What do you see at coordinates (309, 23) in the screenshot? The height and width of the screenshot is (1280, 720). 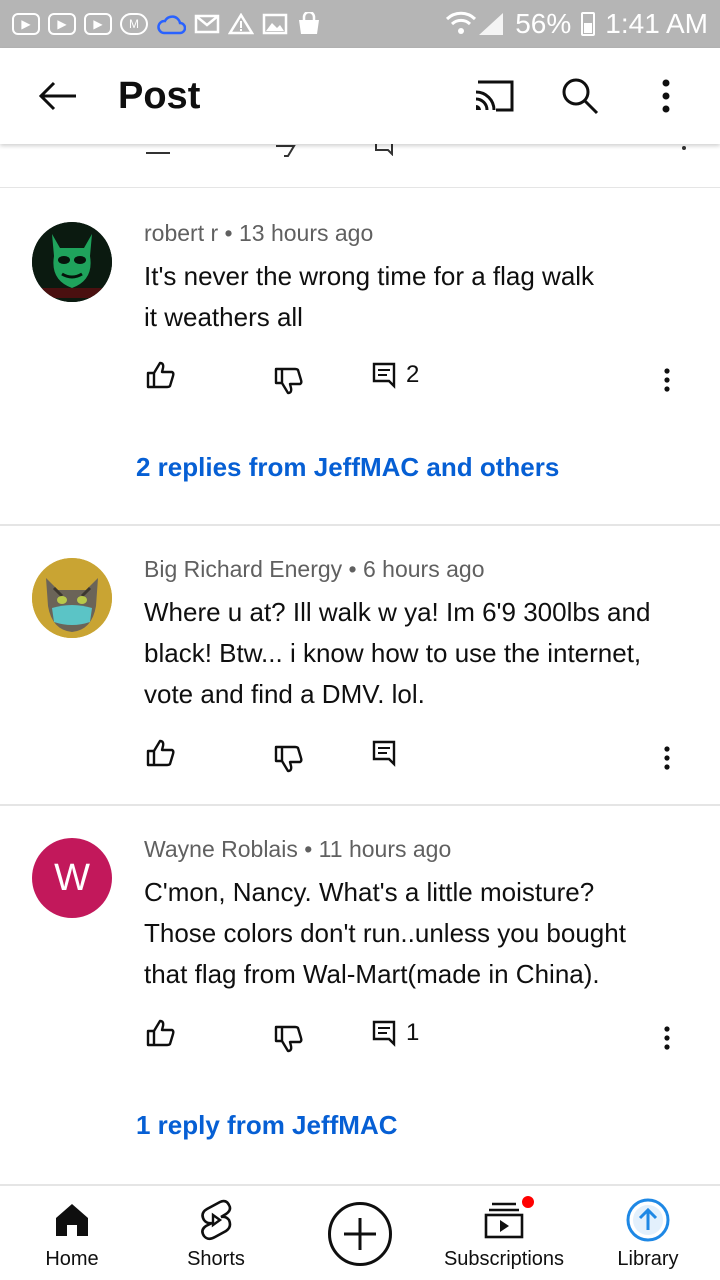 I see `shopping-bag-icon` at bounding box center [309, 23].